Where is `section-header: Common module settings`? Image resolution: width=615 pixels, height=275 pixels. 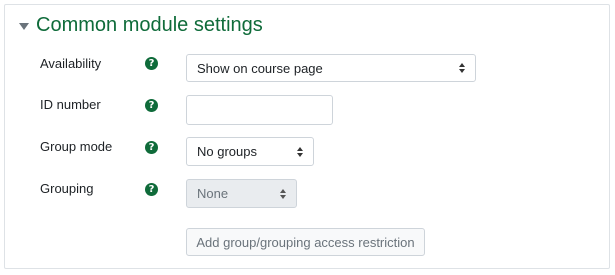
section-header: Common module settings is located at coordinates (141, 25).